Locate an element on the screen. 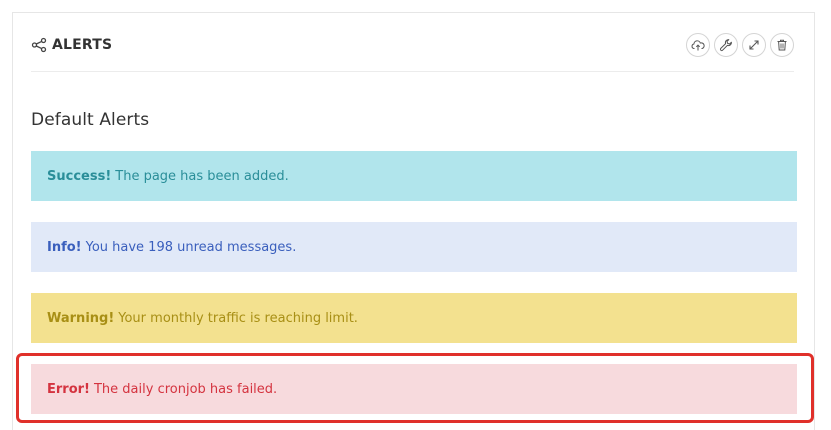  alert-success-label: Success! is located at coordinates (79, 176).